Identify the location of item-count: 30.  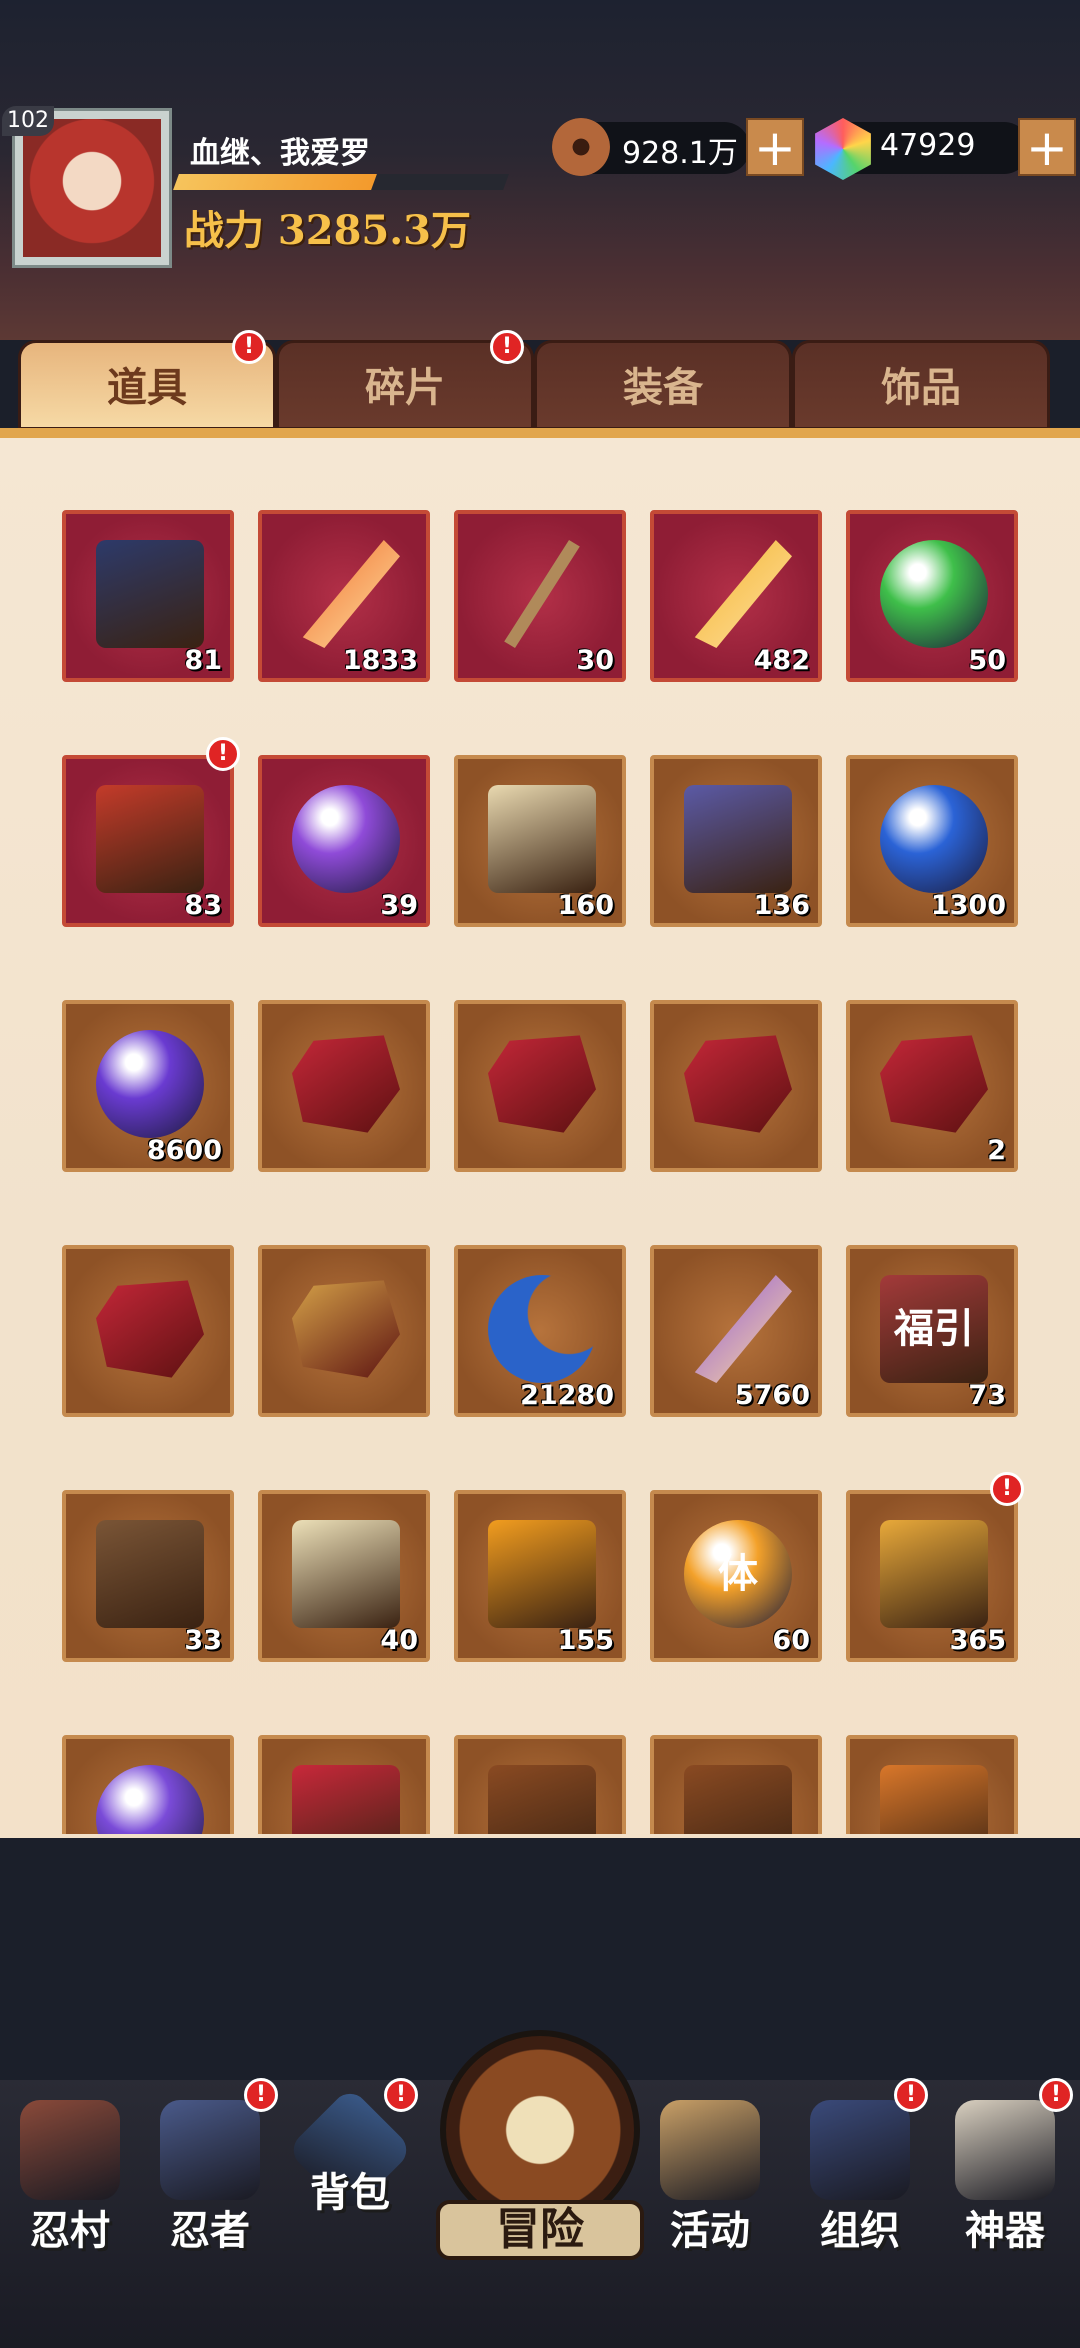
(595, 660).